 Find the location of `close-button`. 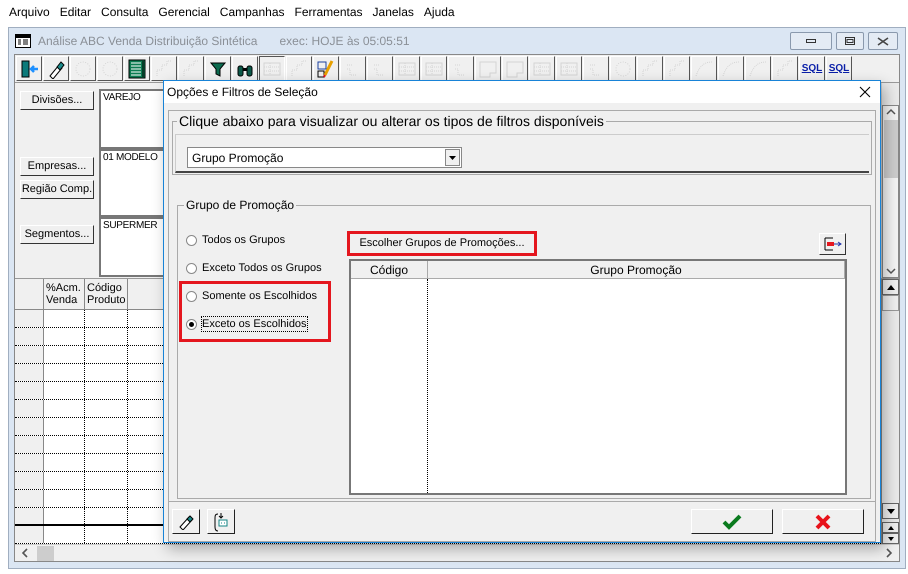

close-button is located at coordinates (883, 41).